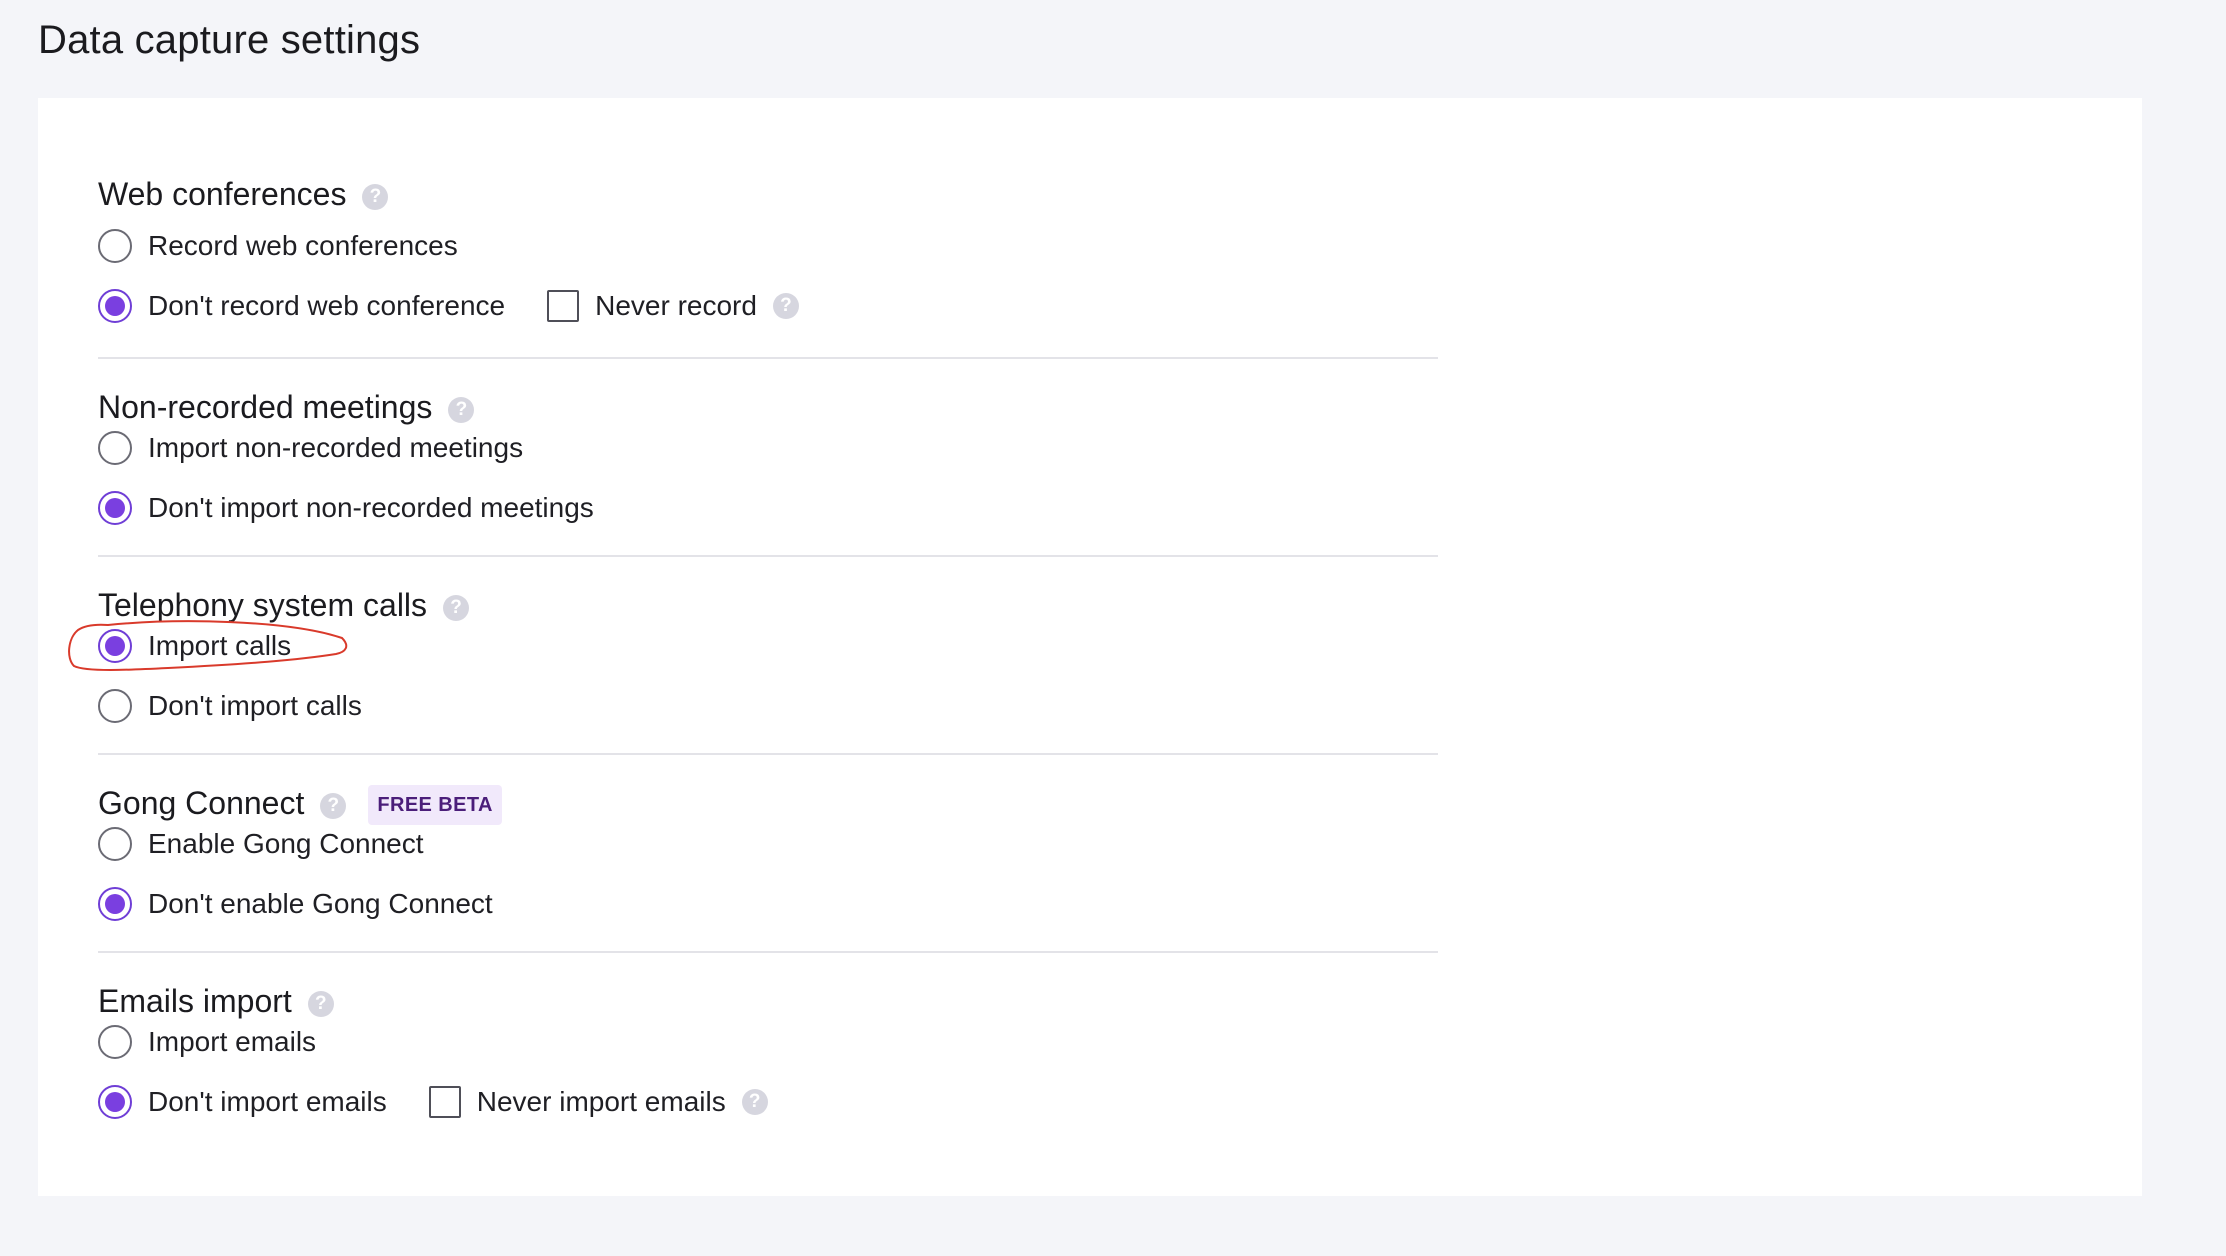  What do you see at coordinates (768, 407) in the screenshot?
I see `section-title: Non-recorded meetings ?` at bounding box center [768, 407].